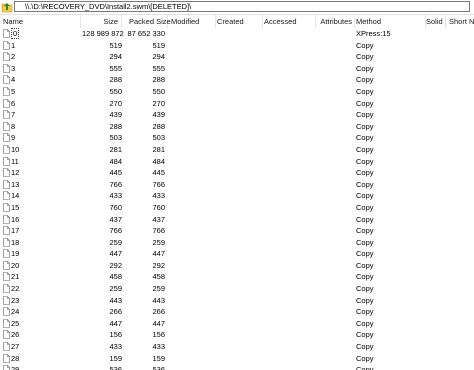 The image size is (474, 370). I want to click on cell-packed-size: 259, so click(158, 289).